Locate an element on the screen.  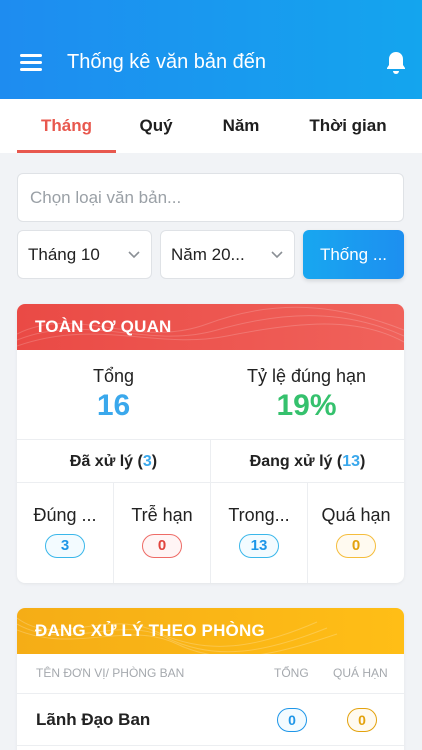
column-overdue: QUÁ HẠN is located at coordinates (360, 673).